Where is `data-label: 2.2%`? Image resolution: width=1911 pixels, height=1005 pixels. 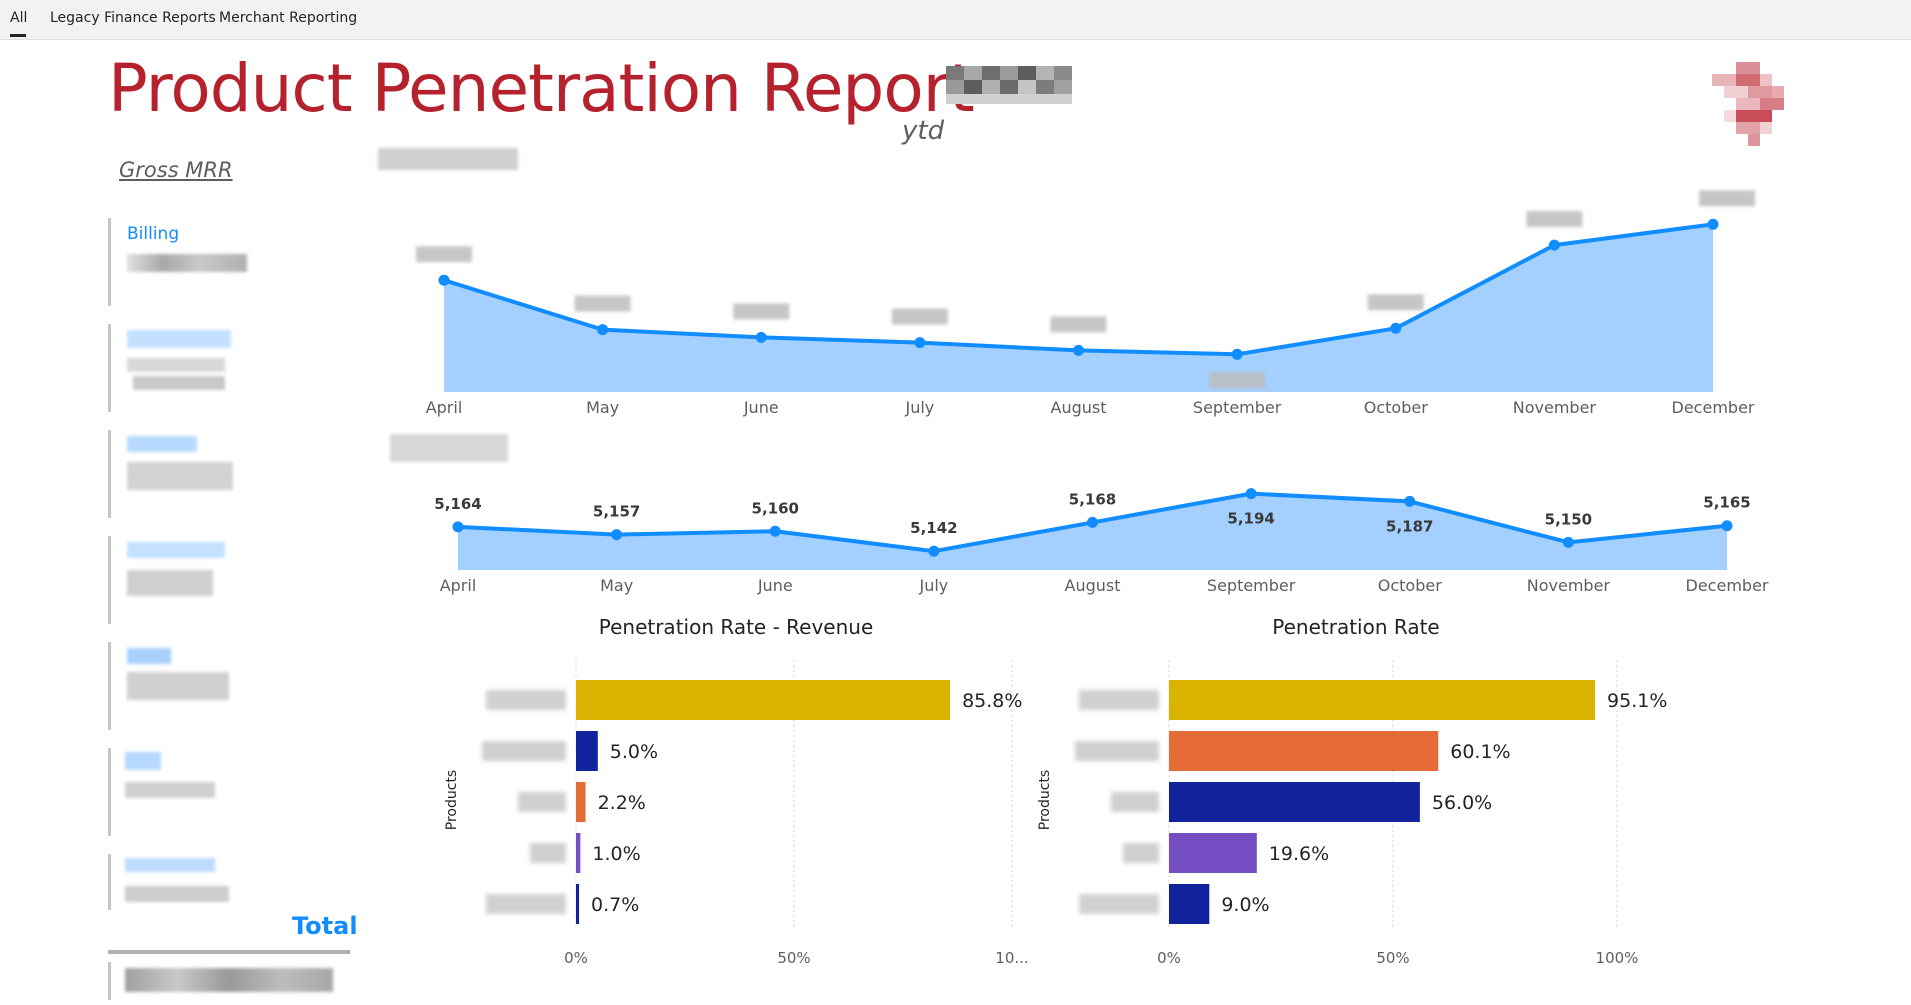
data-label: 2.2% is located at coordinates (622, 803).